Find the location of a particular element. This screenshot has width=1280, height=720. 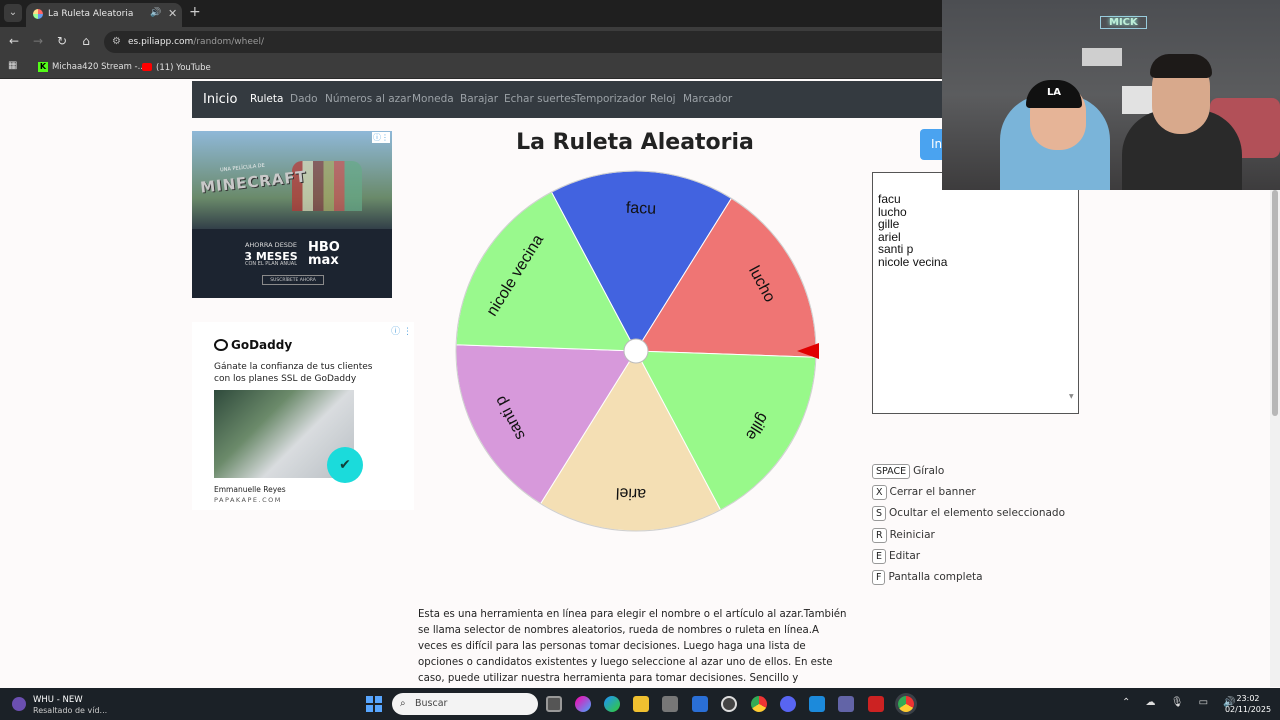

key-badge: F is located at coordinates (879, 577).